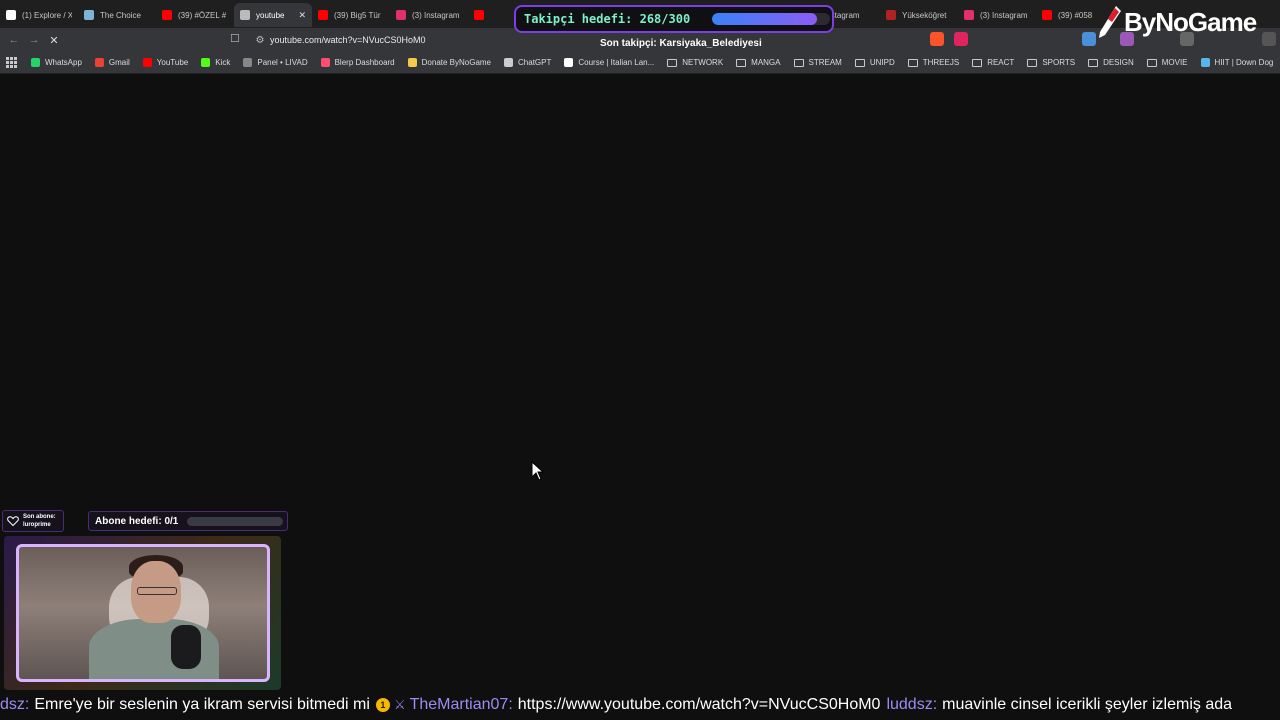 This screenshot has width=1280, height=720. Describe the element at coordinates (382, 705) in the screenshot. I see `sub-badge-icon: 1` at that location.